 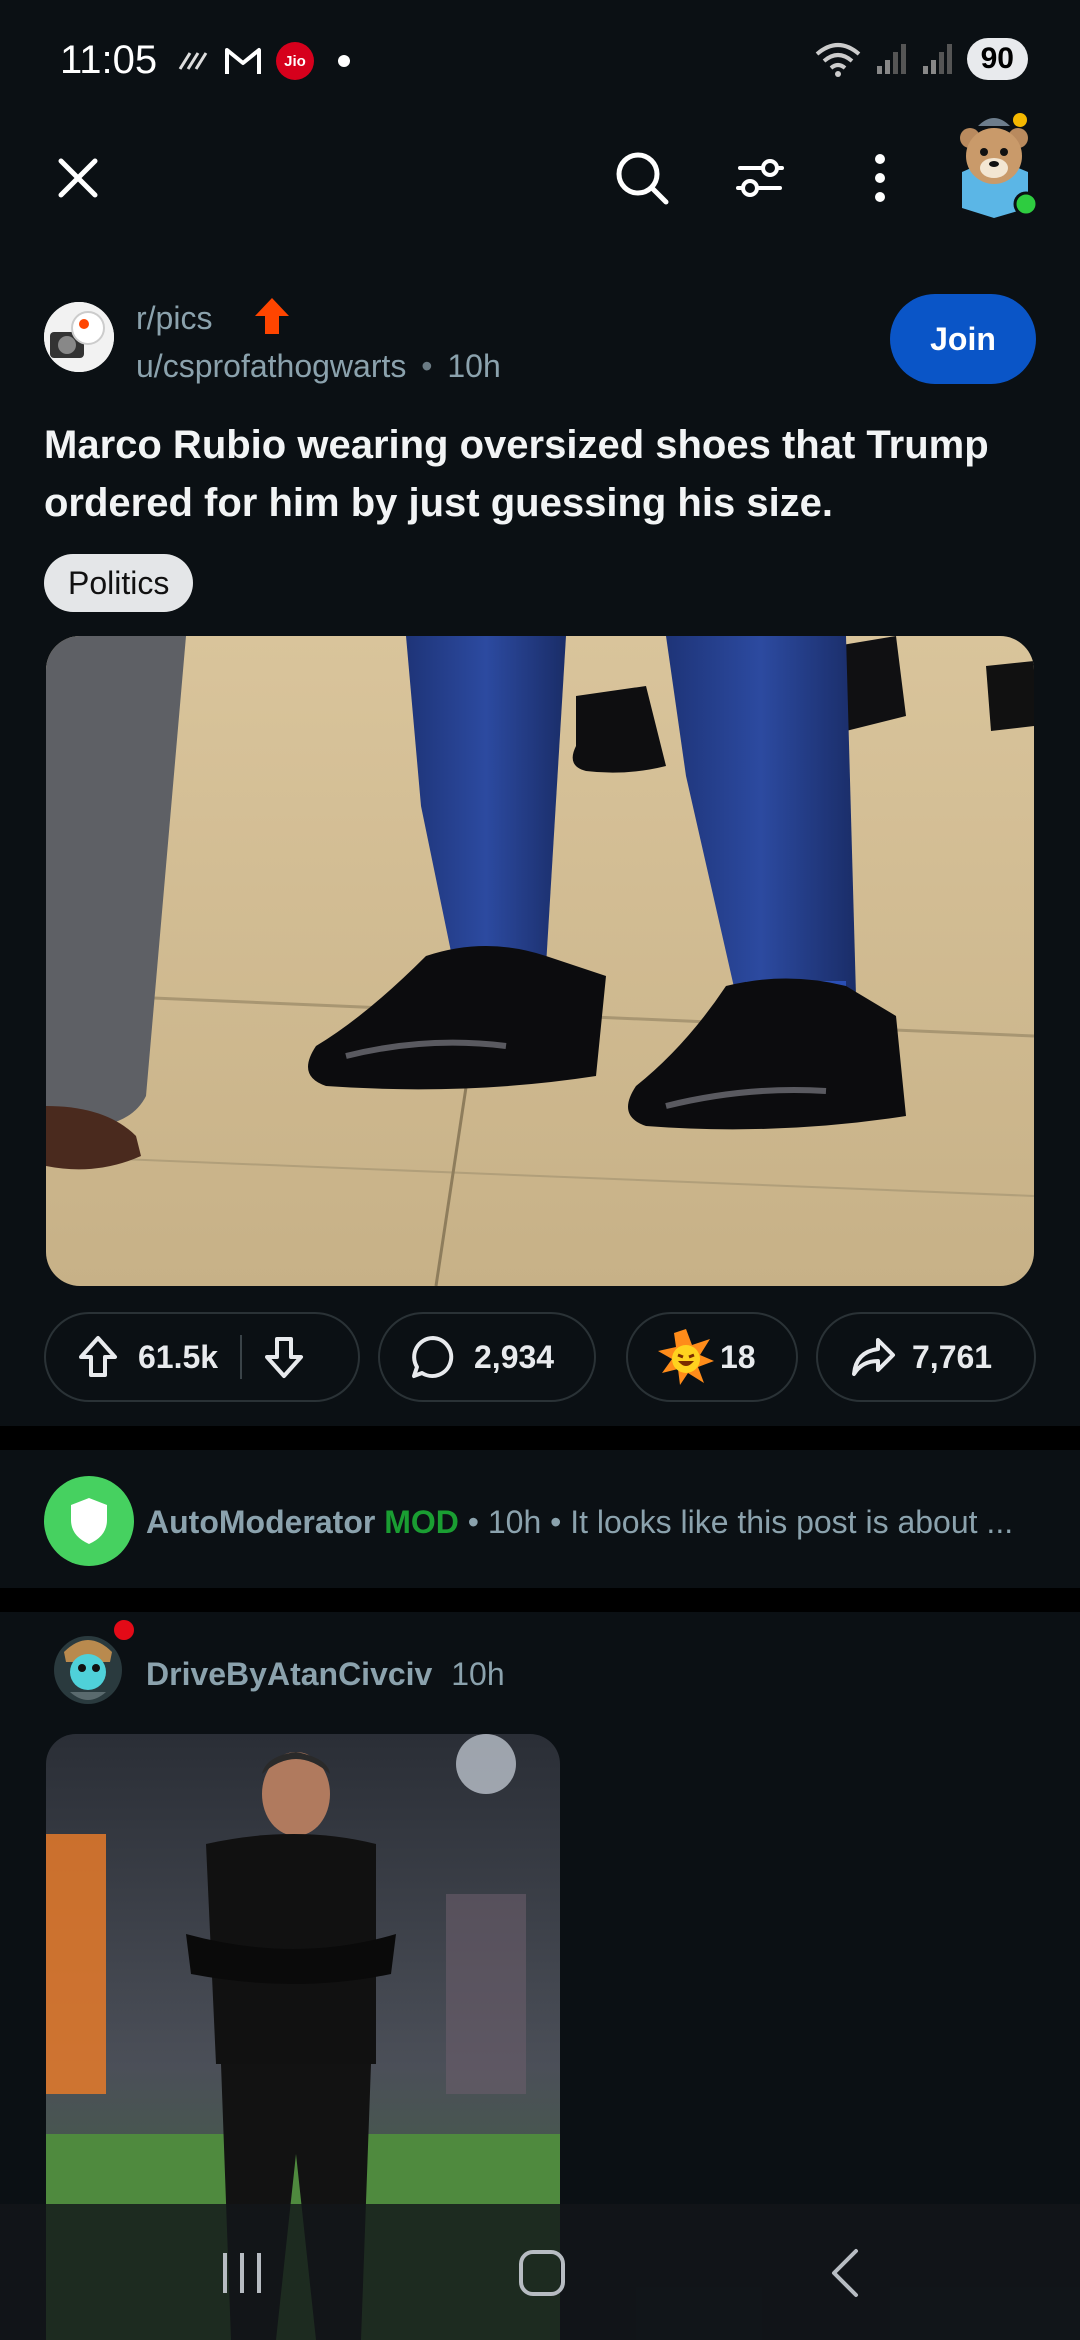 I want to click on data-transfer-icon, so click(x=193, y=61).